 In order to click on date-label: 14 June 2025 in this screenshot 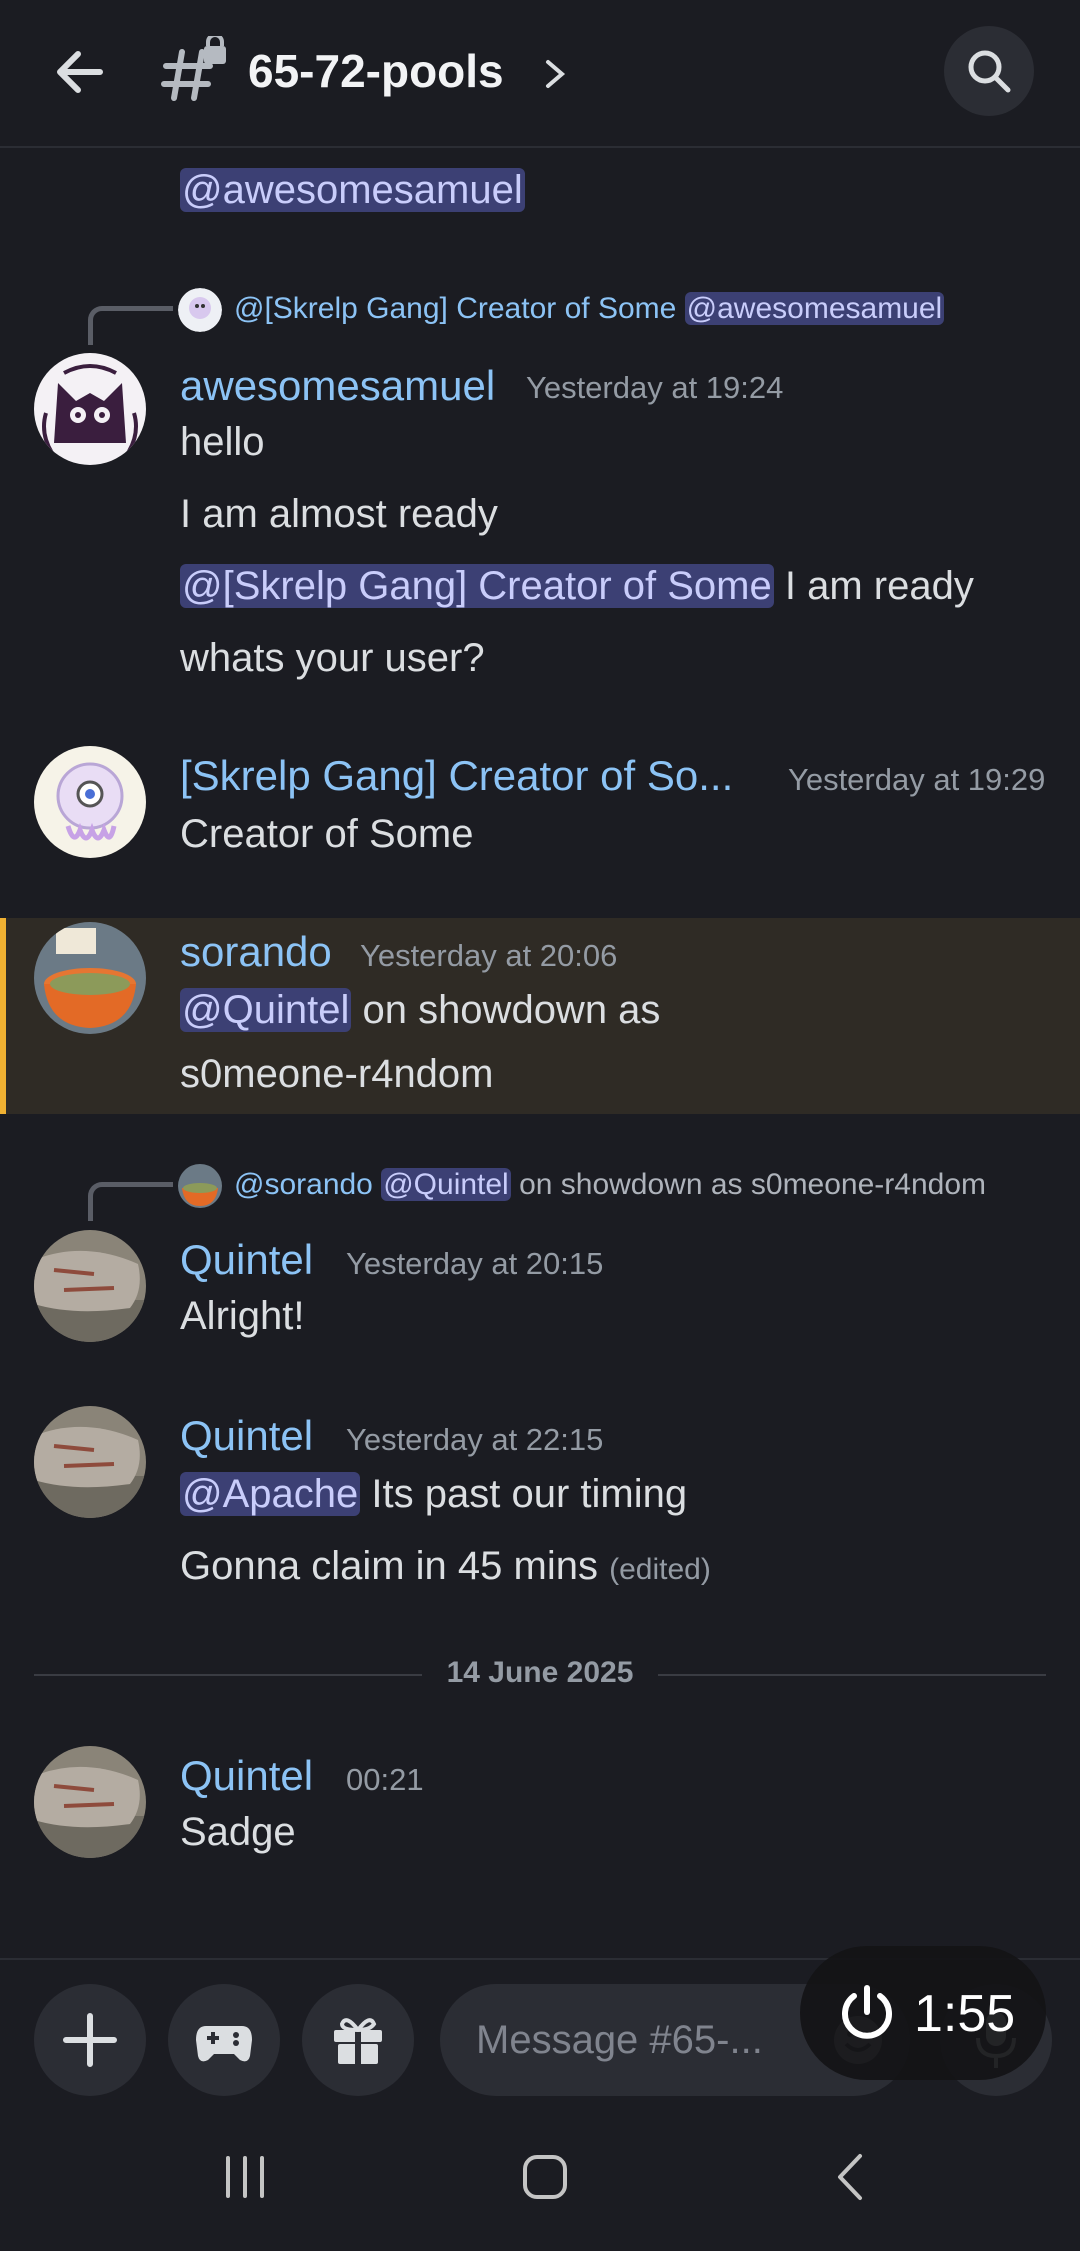, I will do `click(540, 1672)`.